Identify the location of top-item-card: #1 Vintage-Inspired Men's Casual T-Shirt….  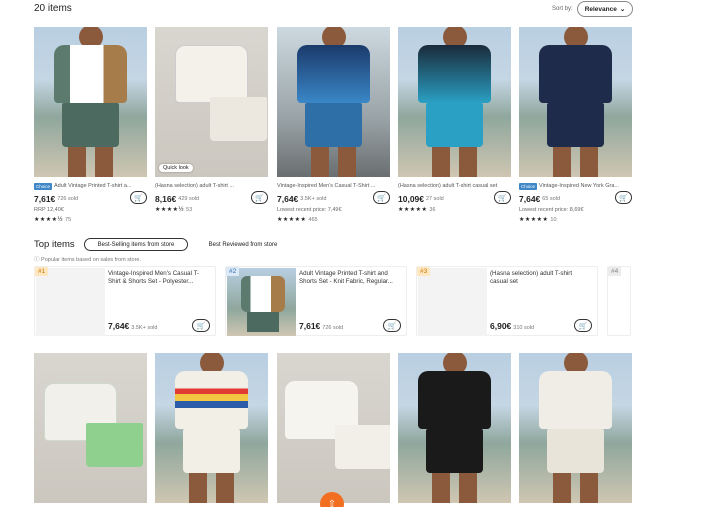
(125, 301).